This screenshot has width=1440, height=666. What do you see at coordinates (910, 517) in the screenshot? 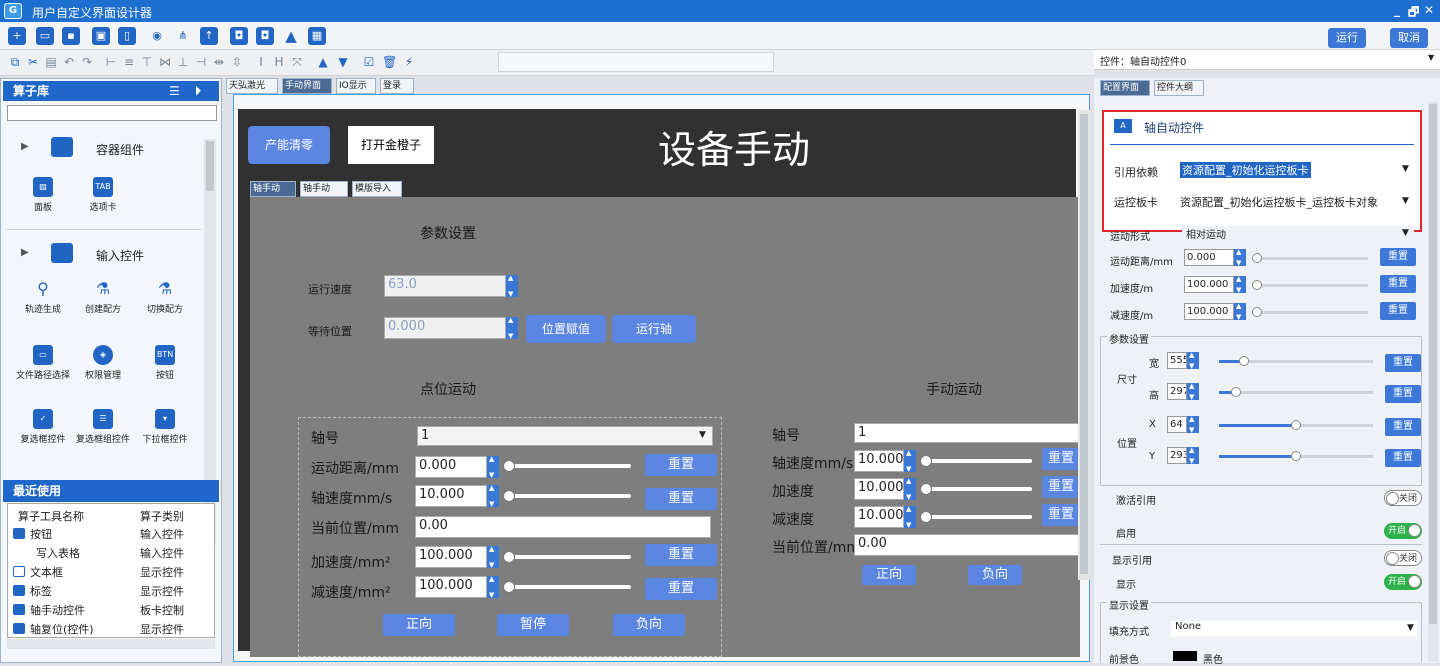
I see `manual-dec-spinner` at bounding box center [910, 517].